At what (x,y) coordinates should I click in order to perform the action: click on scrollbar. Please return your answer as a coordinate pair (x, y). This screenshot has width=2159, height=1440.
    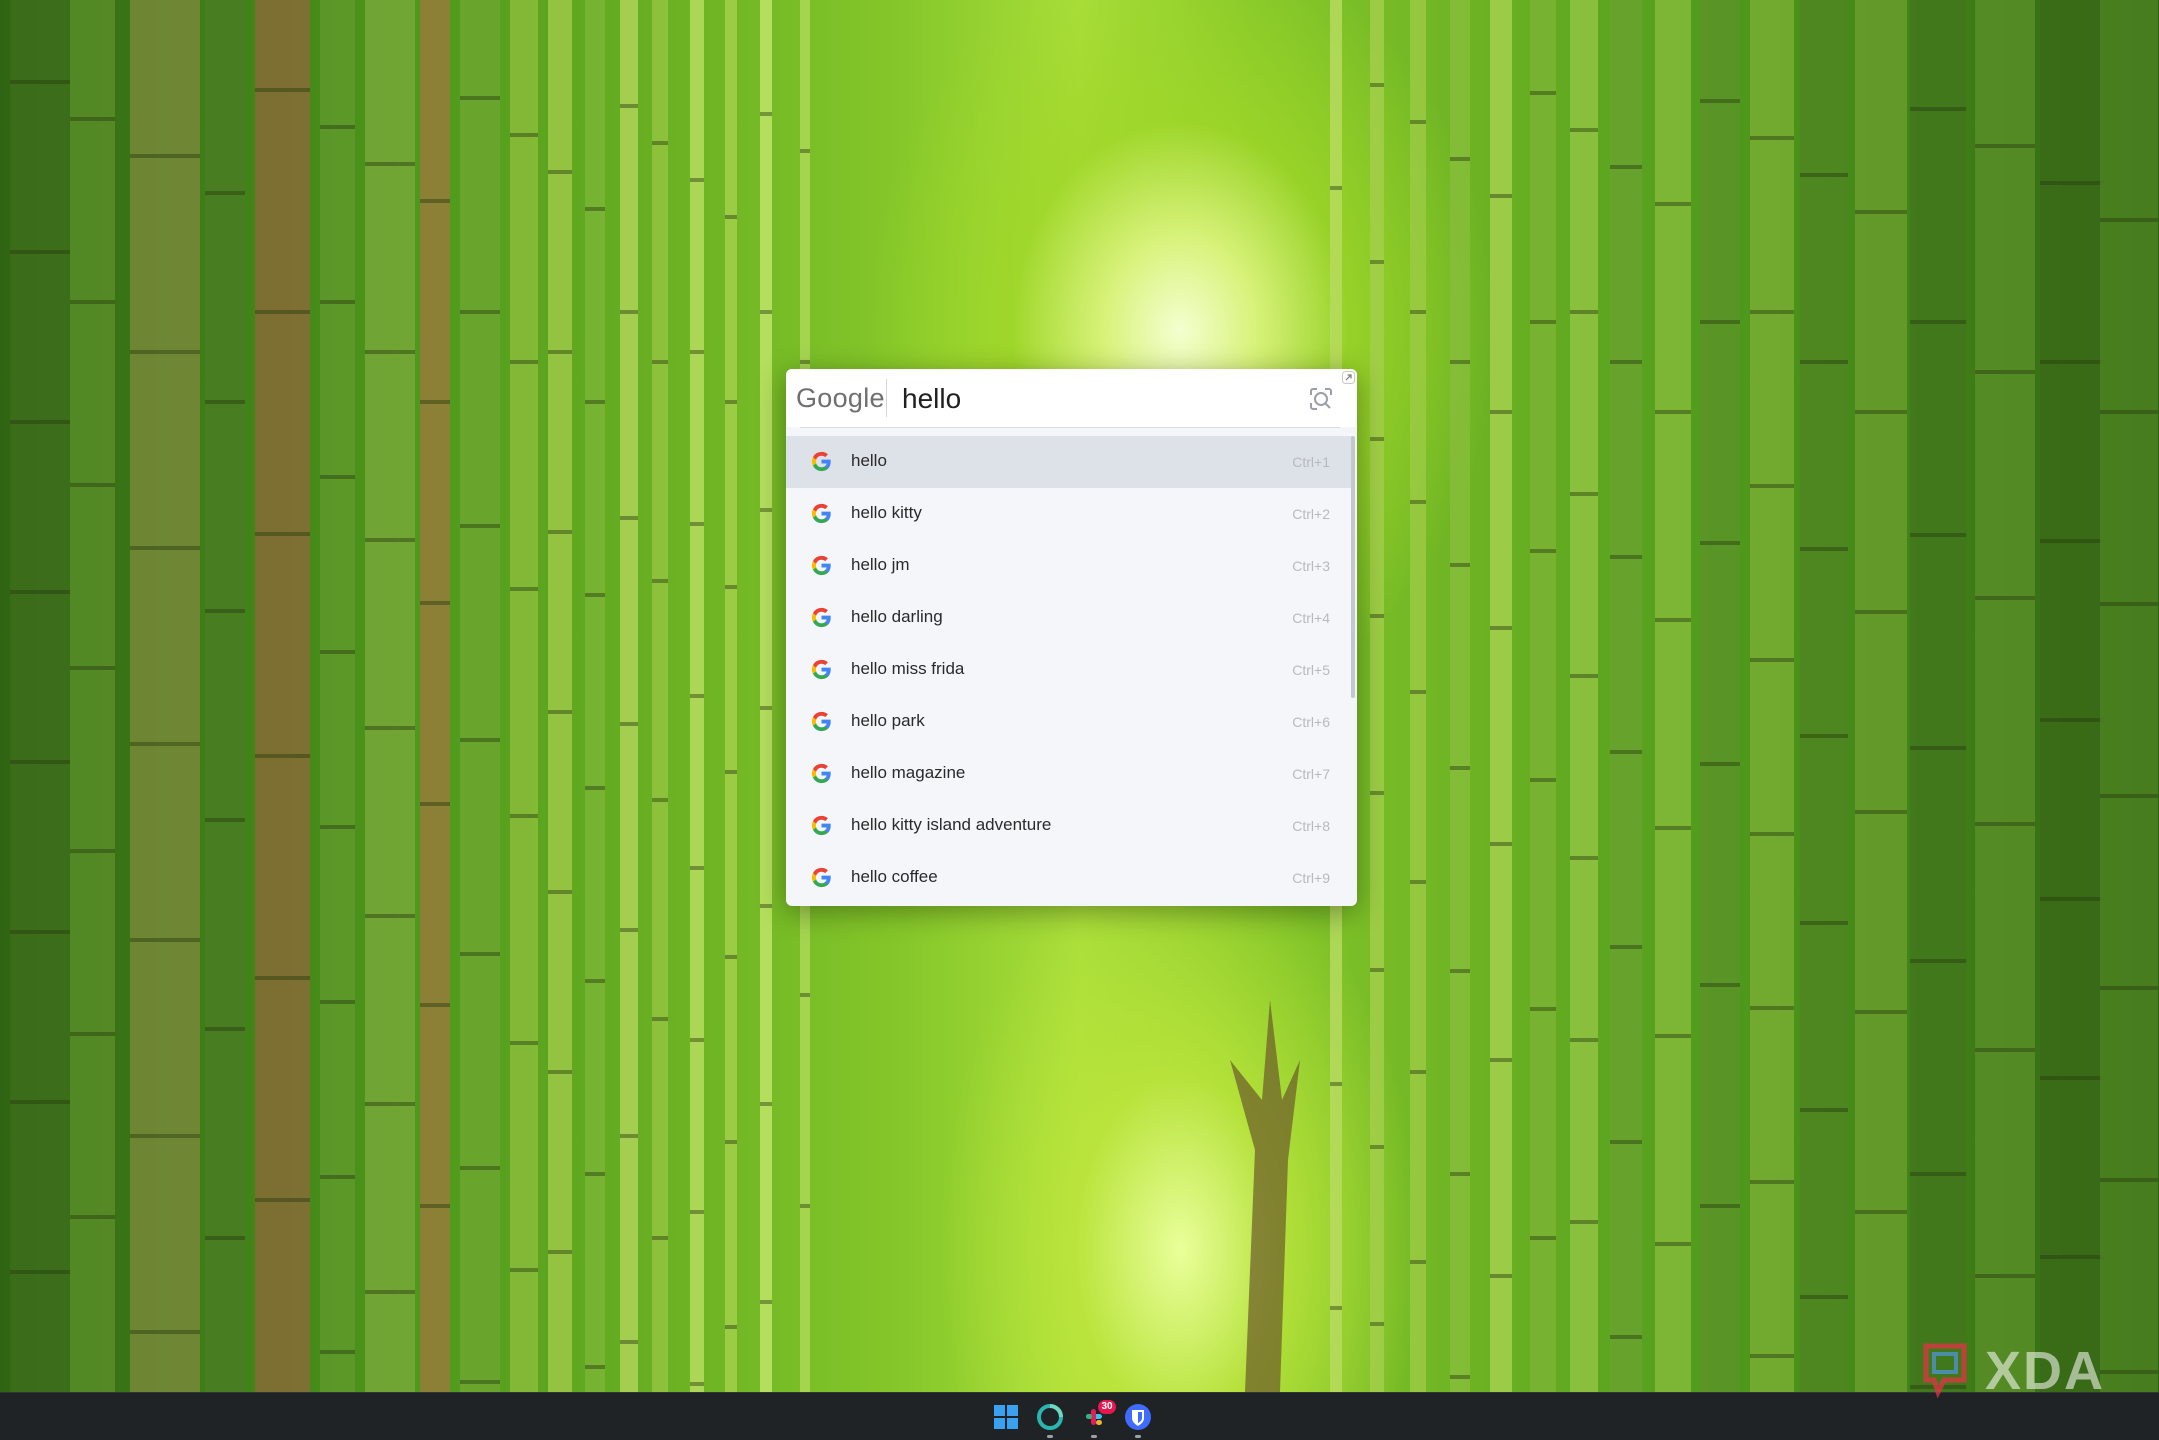
    Looking at the image, I should click on (1353, 567).